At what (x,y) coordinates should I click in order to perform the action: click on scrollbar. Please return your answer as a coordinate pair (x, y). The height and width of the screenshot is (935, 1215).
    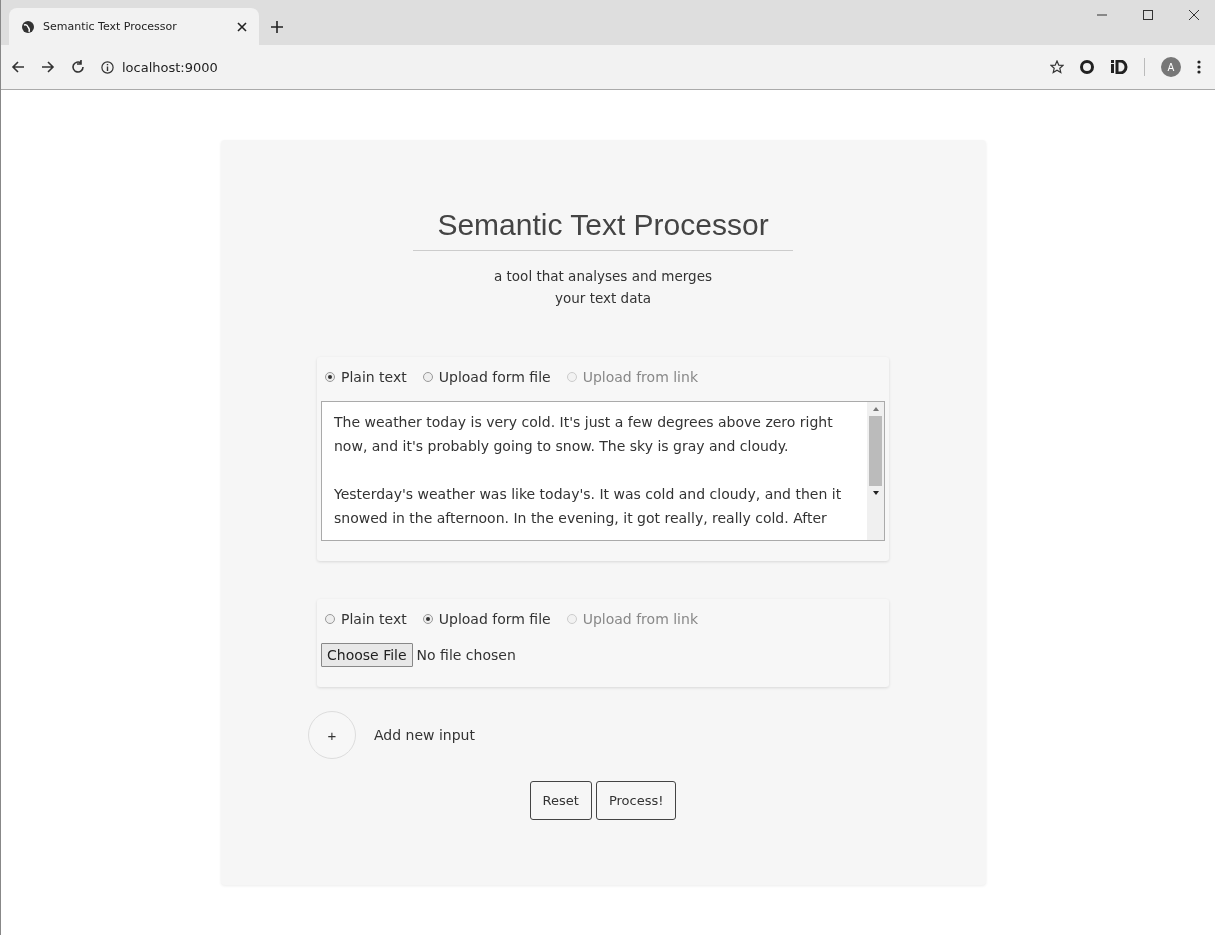
    Looking at the image, I should click on (875, 471).